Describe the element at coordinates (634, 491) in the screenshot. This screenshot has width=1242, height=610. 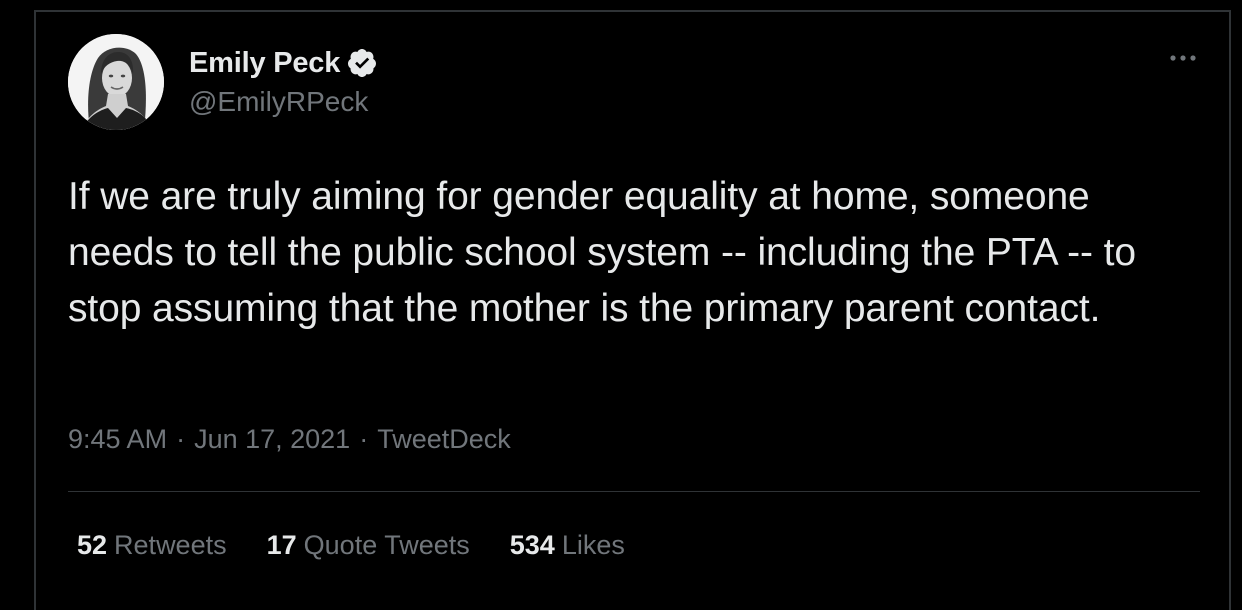
I see `stats-divider` at that location.